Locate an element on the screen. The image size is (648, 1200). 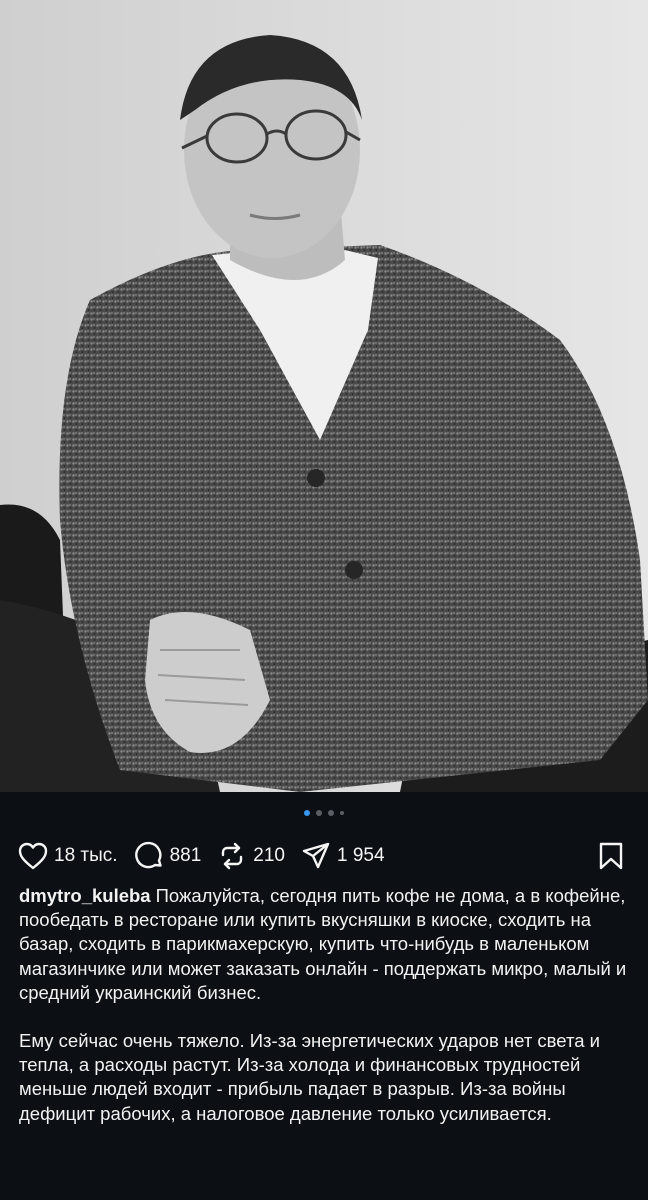
username-link: dmytro_kuleba is located at coordinates (85, 895).